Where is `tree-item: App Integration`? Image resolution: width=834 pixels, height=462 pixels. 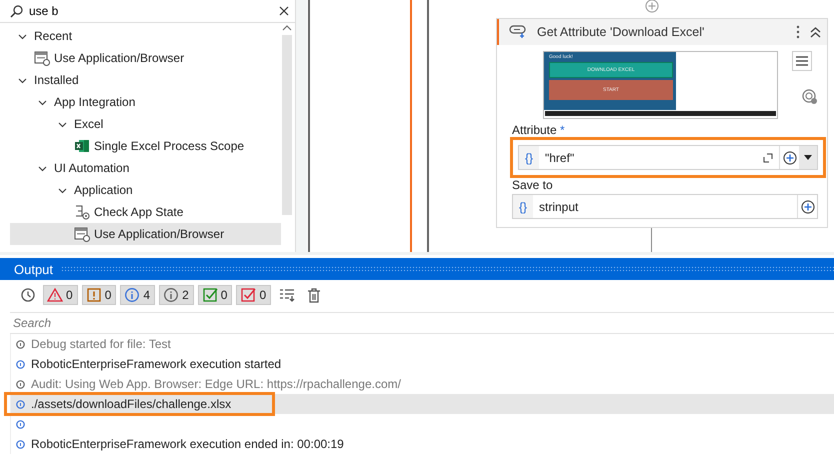
tree-item: App Integration is located at coordinates (145, 102).